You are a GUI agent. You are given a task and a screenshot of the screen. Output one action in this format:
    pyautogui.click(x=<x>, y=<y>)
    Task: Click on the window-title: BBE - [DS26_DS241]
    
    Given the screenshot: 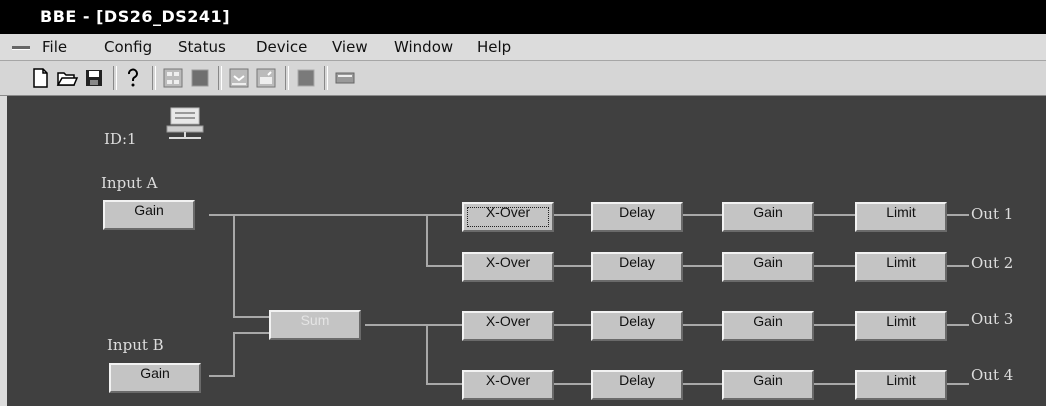 What is the action you would take?
    pyautogui.click(x=135, y=16)
    